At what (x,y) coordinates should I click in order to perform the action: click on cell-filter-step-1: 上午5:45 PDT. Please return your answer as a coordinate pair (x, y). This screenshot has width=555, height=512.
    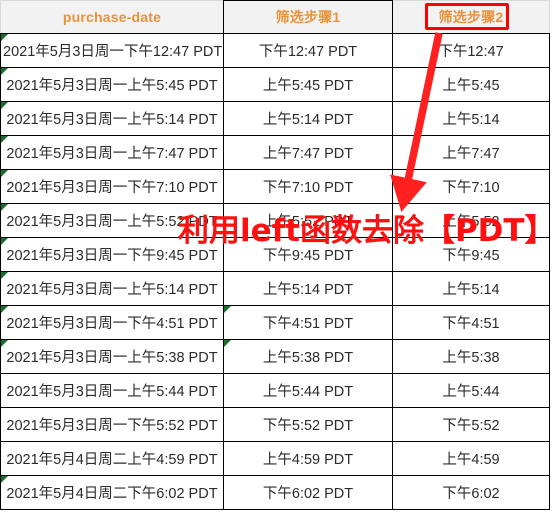
    Looking at the image, I should click on (308, 84).